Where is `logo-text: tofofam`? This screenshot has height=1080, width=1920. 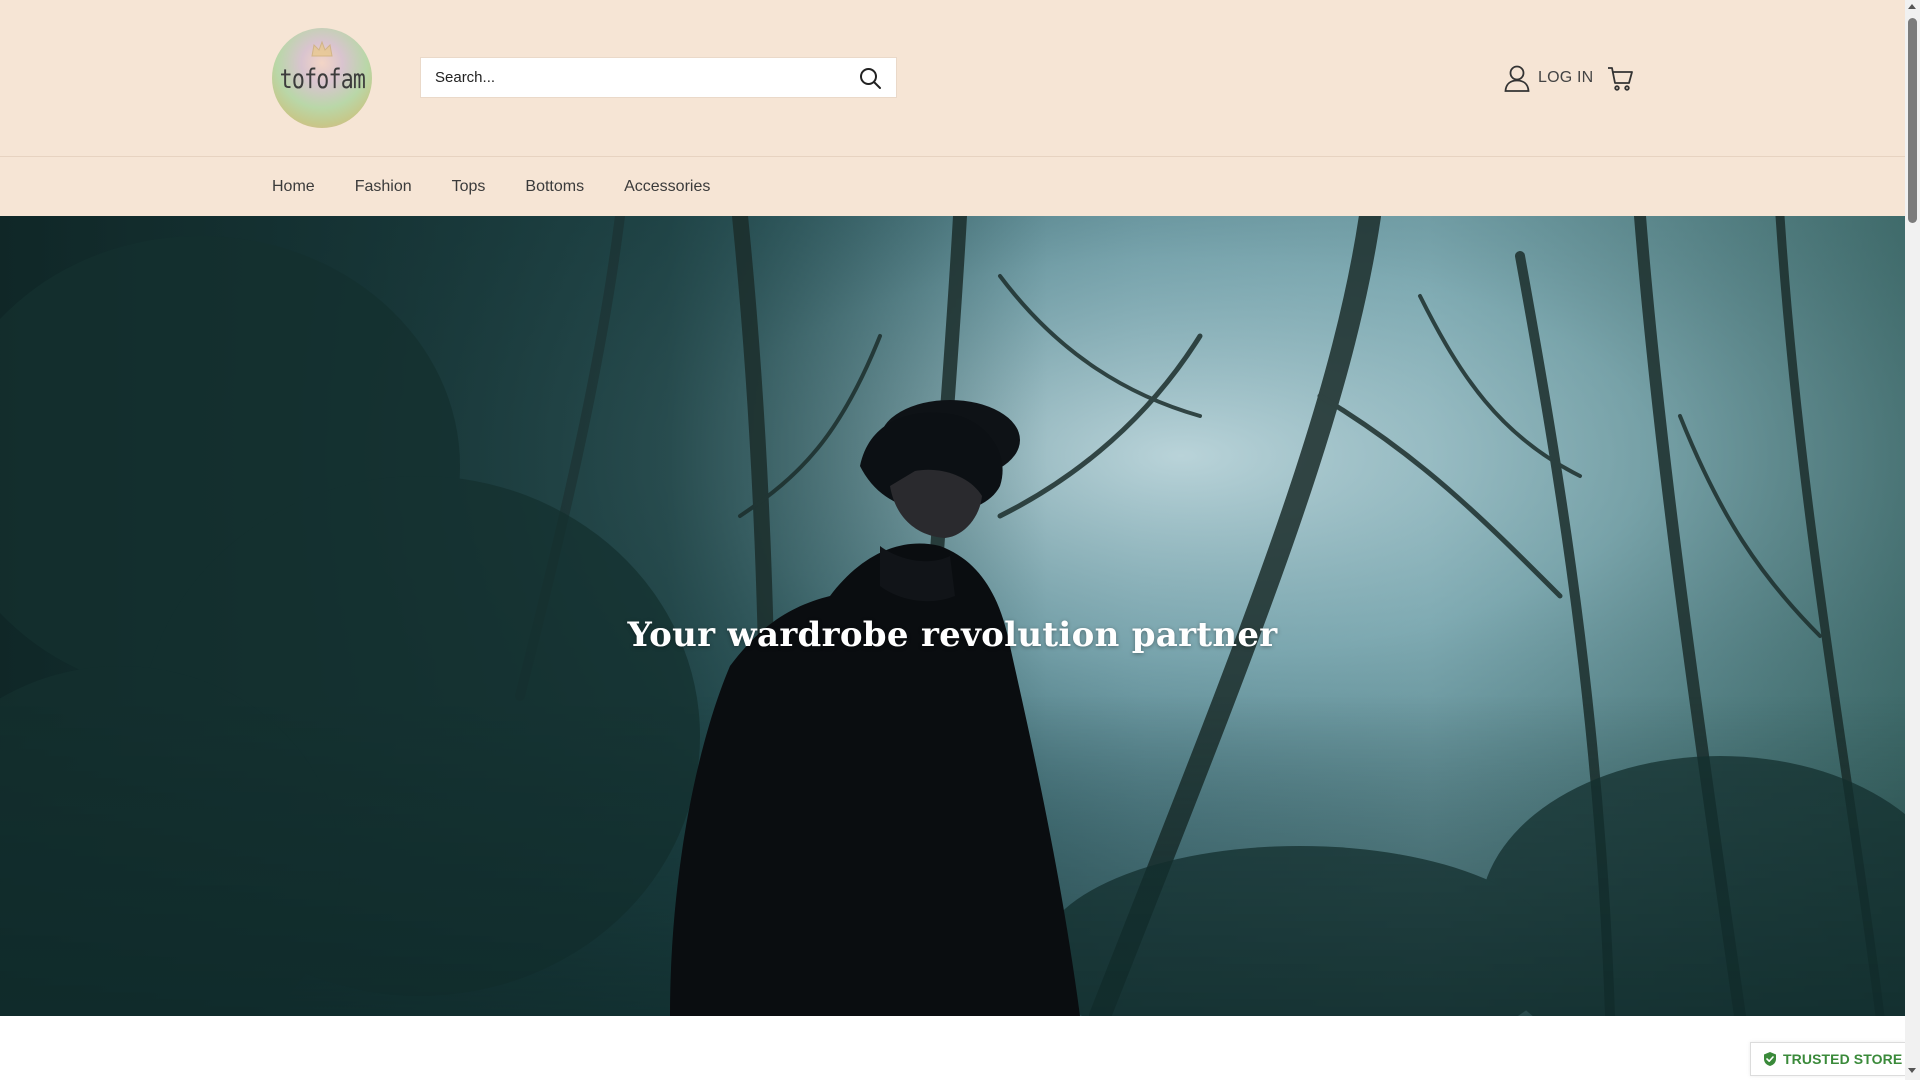 logo-text: tofofam is located at coordinates (322, 79).